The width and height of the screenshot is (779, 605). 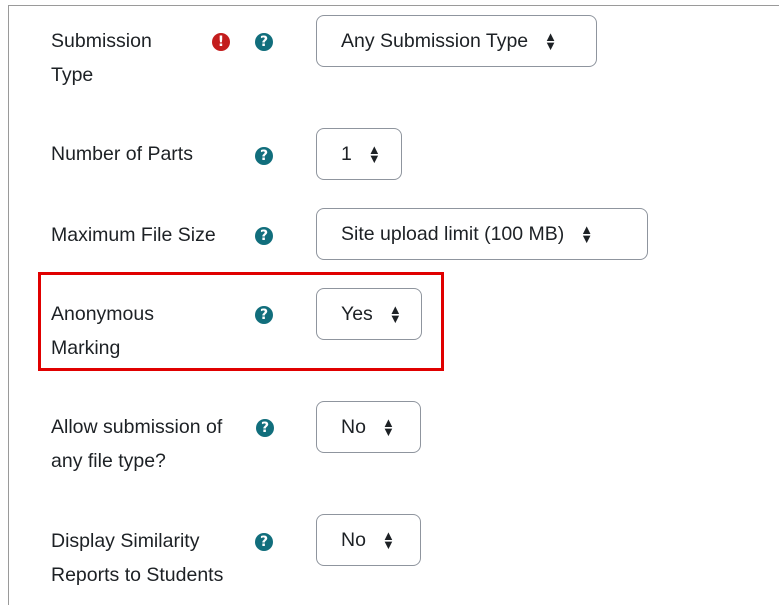 What do you see at coordinates (369, 314) in the screenshot?
I see `anonymous-marking-select: Yes ▲ ▼` at bounding box center [369, 314].